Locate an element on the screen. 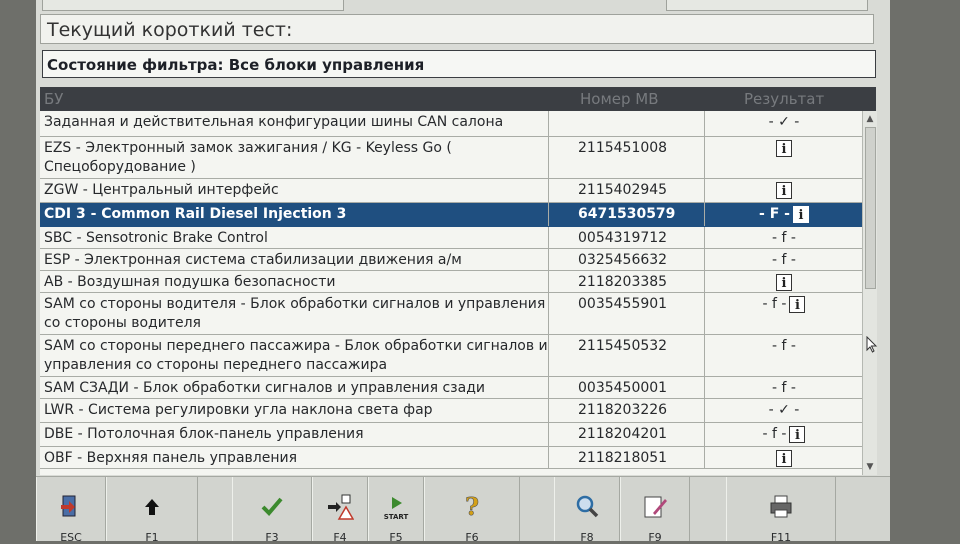 The width and height of the screenshot is (960, 544). scroll-up-icon: ▲ is located at coordinates (870, 119).